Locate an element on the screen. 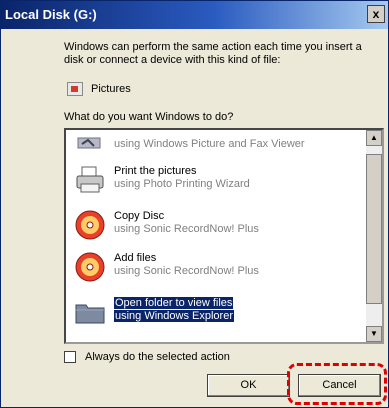 This screenshot has height=408, width=389. always-do-checkbox is located at coordinates (70, 357).